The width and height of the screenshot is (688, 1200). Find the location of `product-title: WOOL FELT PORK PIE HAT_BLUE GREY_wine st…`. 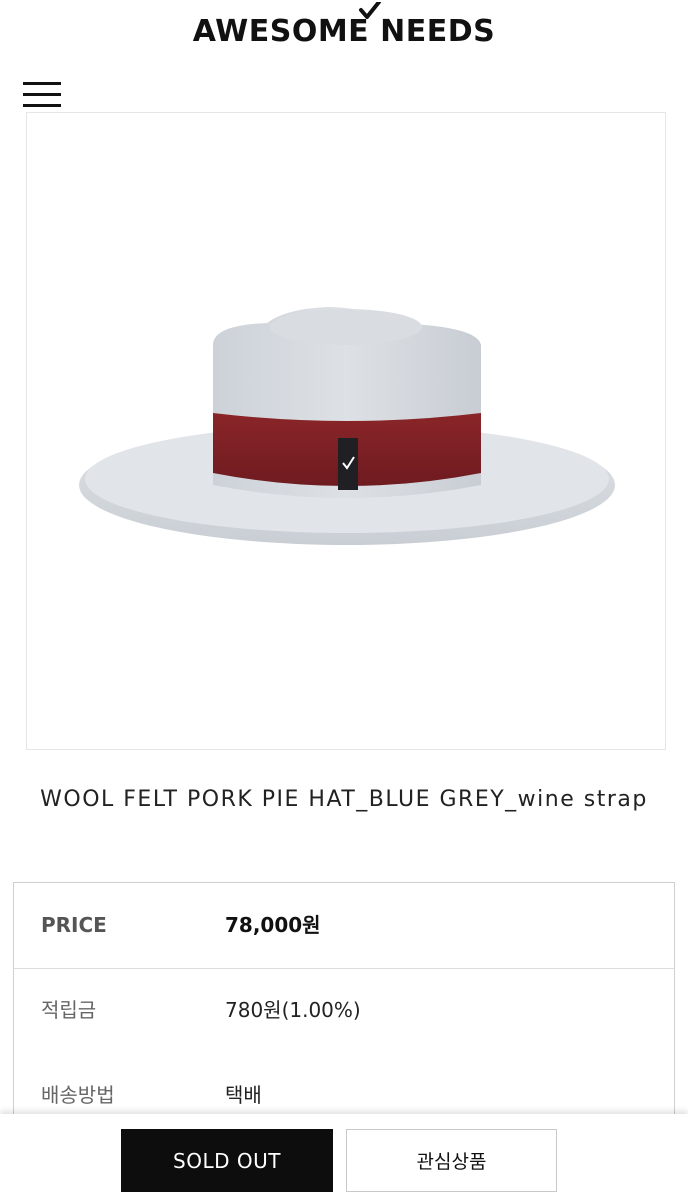

product-title: WOOL FELT PORK PIE HAT_BLUE GREY_wine st… is located at coordinates (344, 799).